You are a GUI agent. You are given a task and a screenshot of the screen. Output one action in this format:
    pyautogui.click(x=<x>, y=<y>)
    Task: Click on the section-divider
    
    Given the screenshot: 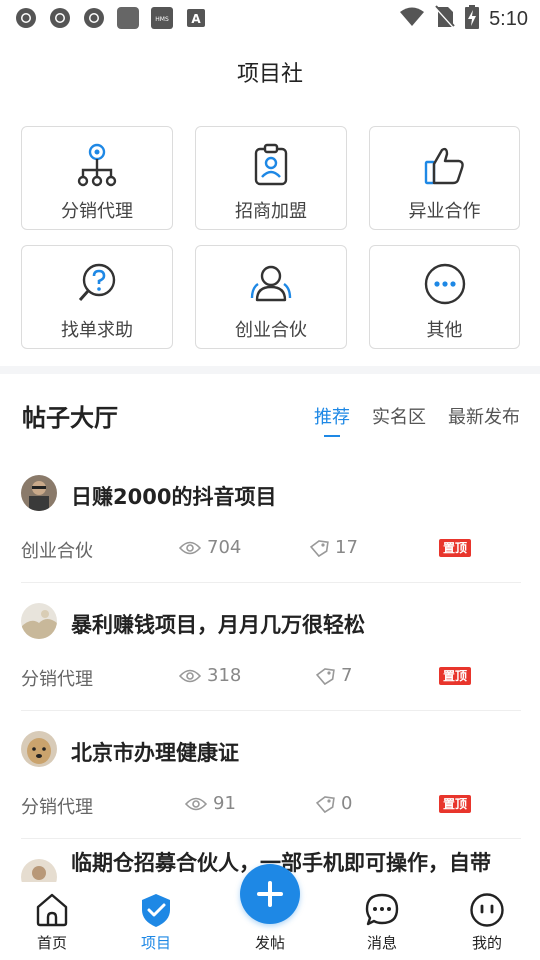 What is the action you would take?
    pyautogui.click(x=270, y=370)
    